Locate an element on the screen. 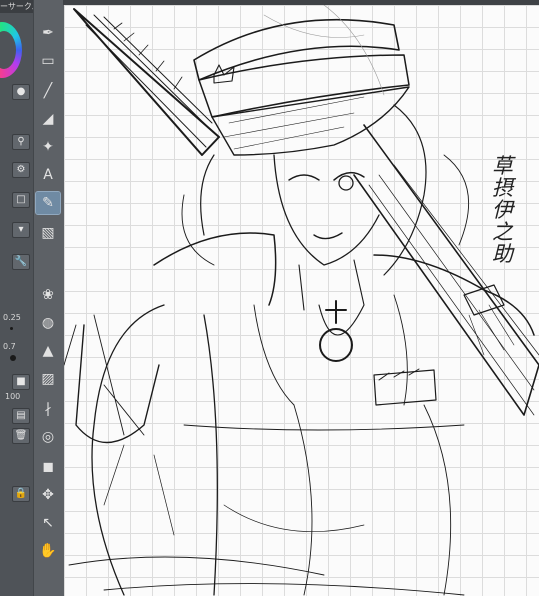 The width and height of the screenshot is (539, 596). brush-dot-small-icon is located at coordinates (11, 328).